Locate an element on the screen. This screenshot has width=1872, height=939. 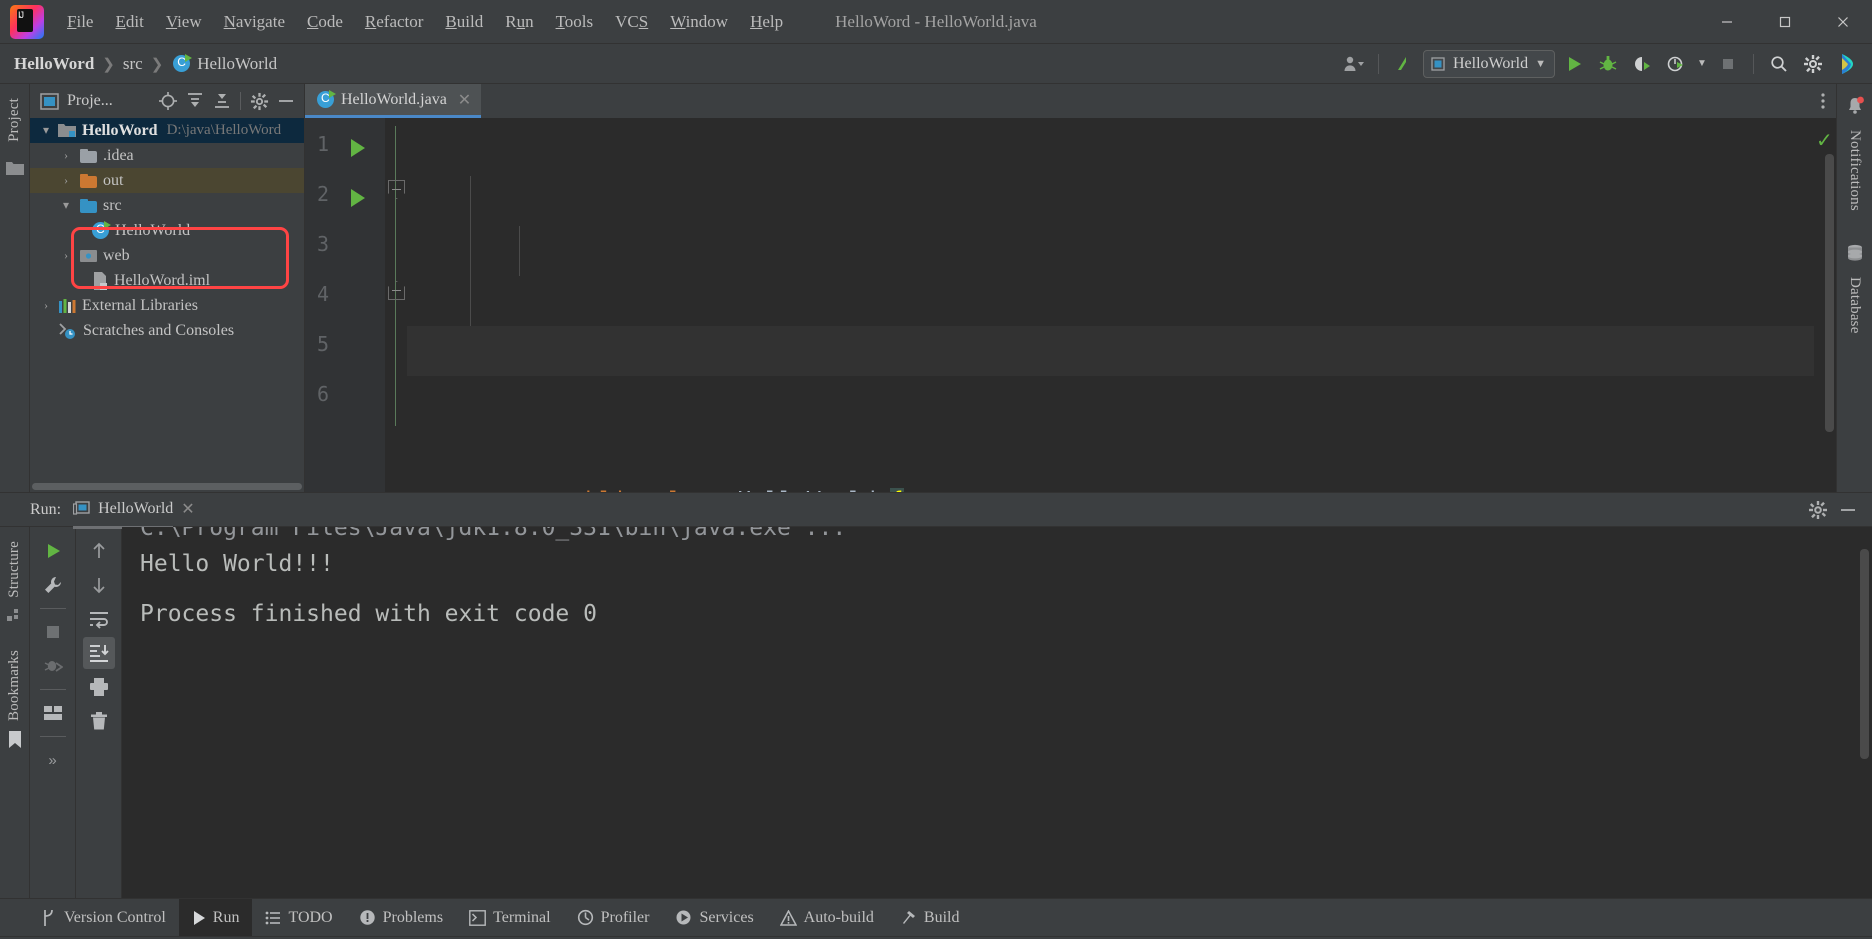
run-configuration-selector: HelloWorld ▼ is located at coordinates (1488, 63).